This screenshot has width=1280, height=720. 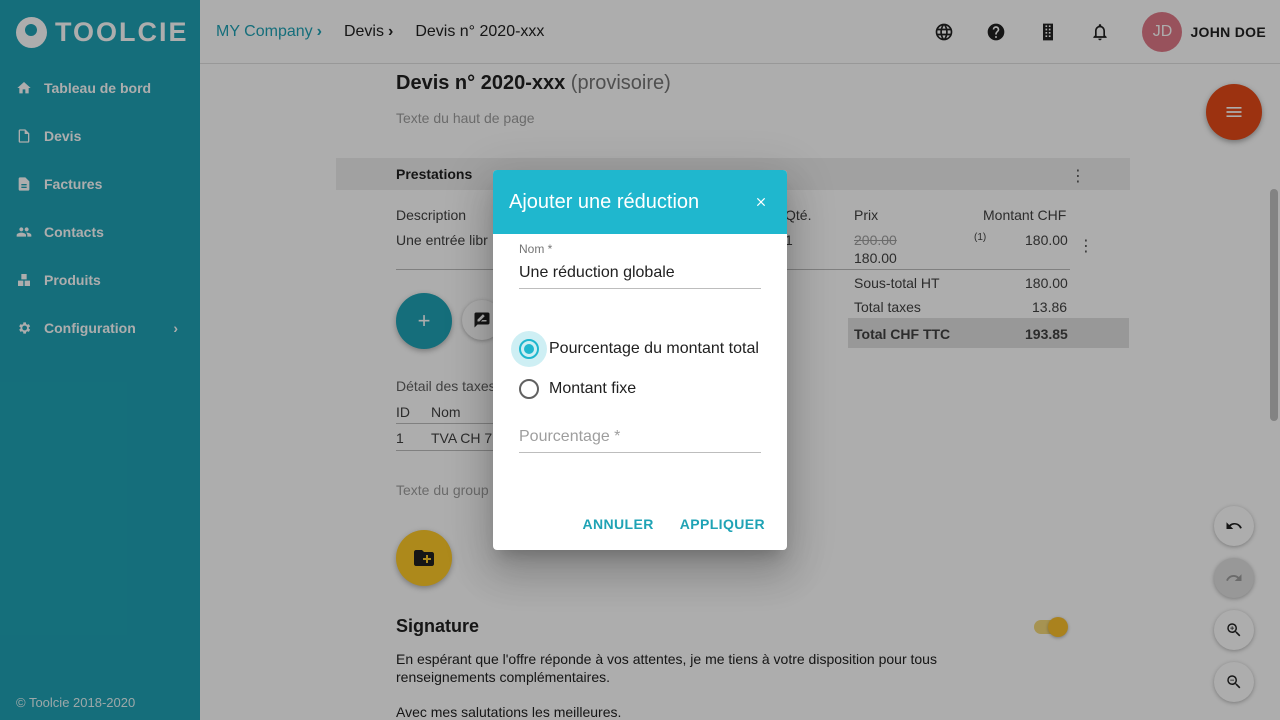 I want to click on radio-percentage: Pourcentage du montant total, so click(x=635, y=349).